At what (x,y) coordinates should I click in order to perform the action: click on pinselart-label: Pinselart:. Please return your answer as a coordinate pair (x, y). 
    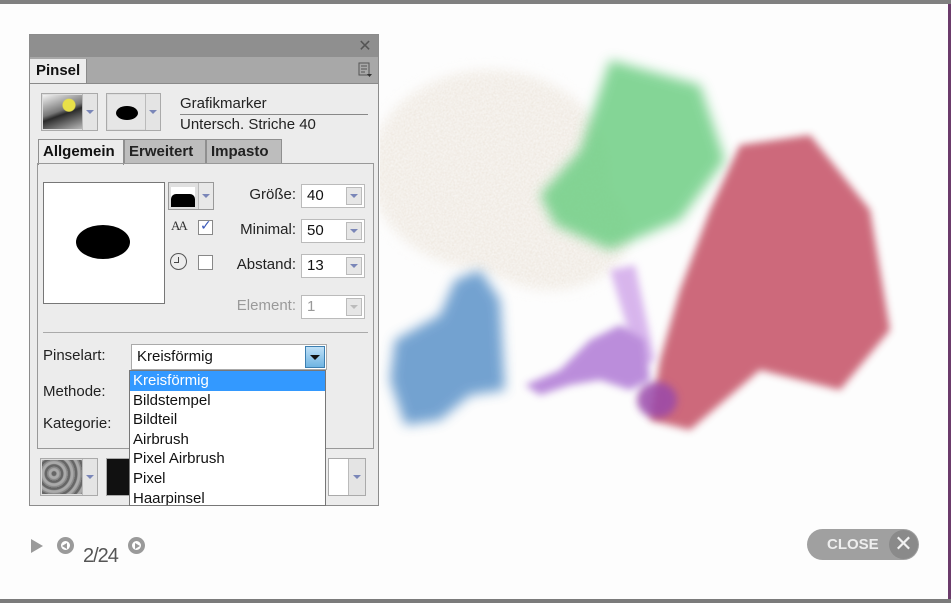
    Looking at the image, I should click on (74, 355).